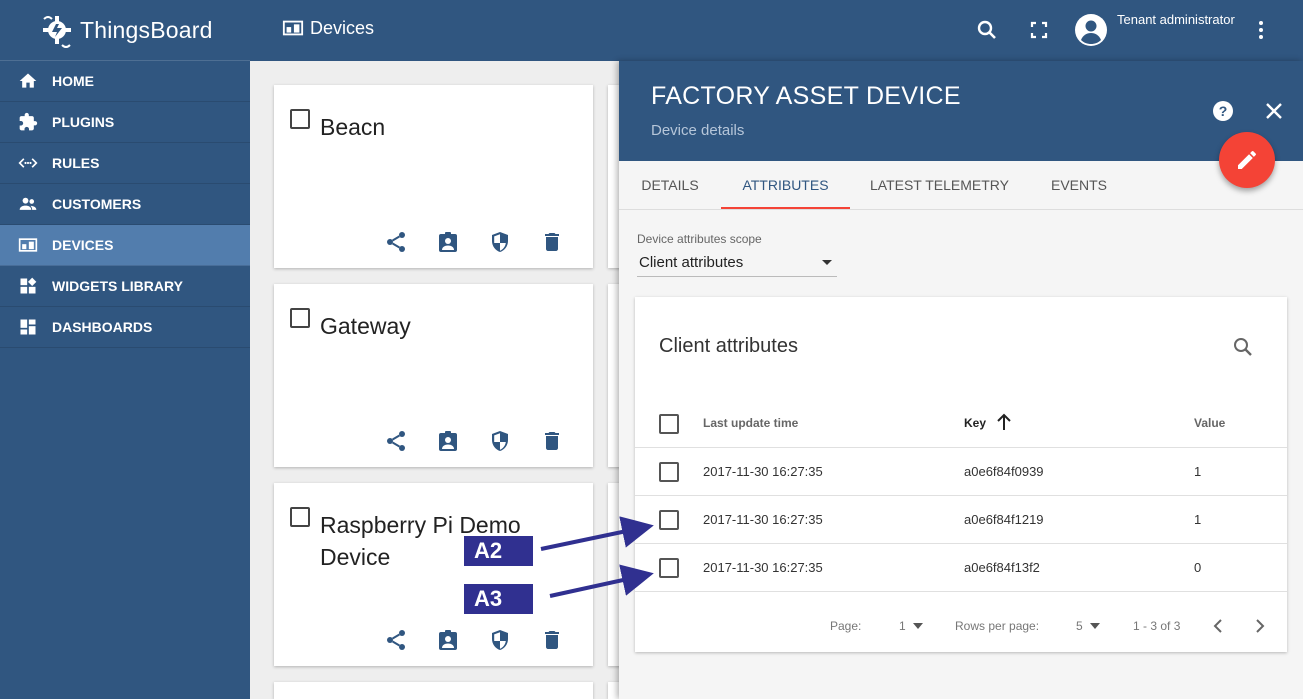 This screenshot has height=699, width=1303. Describe the element at coordinates (1261, 30) in the screenshot. I see `more-vert-icon` at that location.